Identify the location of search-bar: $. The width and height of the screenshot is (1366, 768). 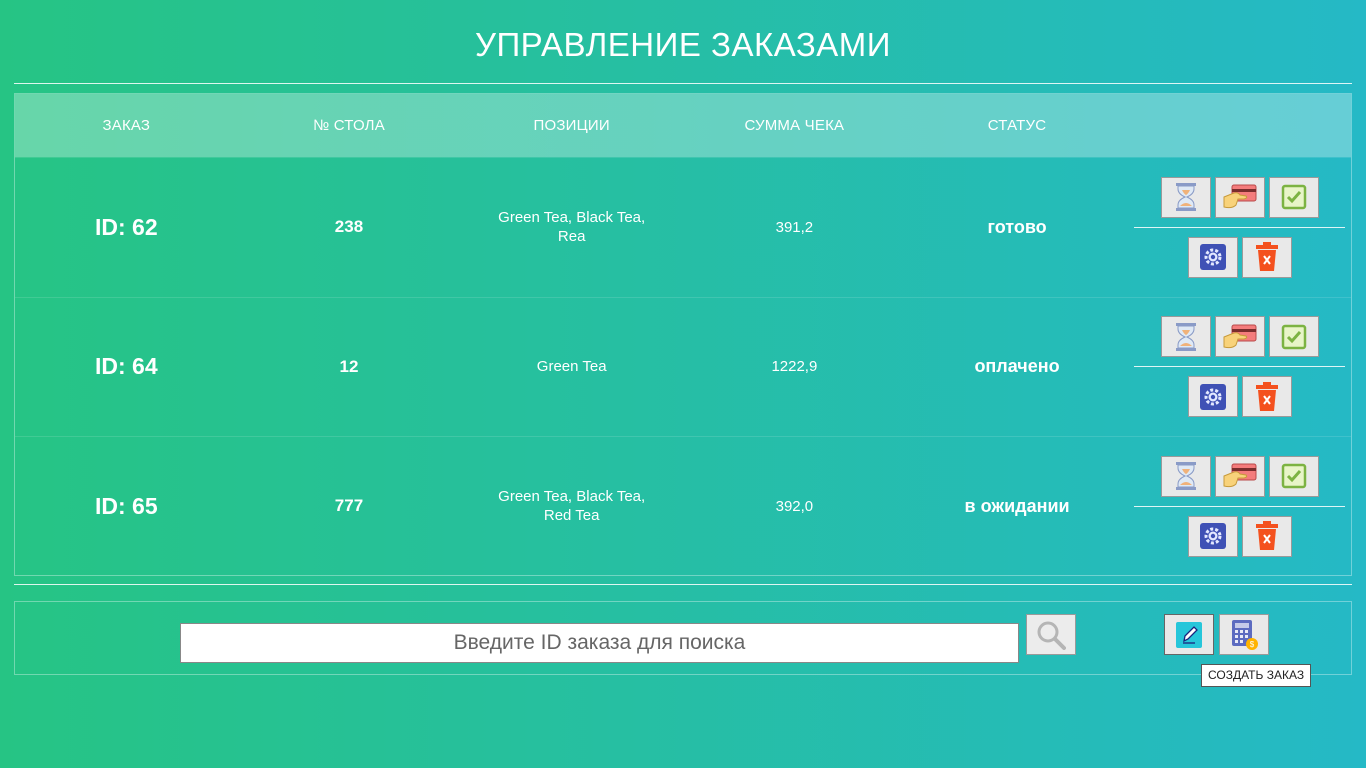
(683, 638).